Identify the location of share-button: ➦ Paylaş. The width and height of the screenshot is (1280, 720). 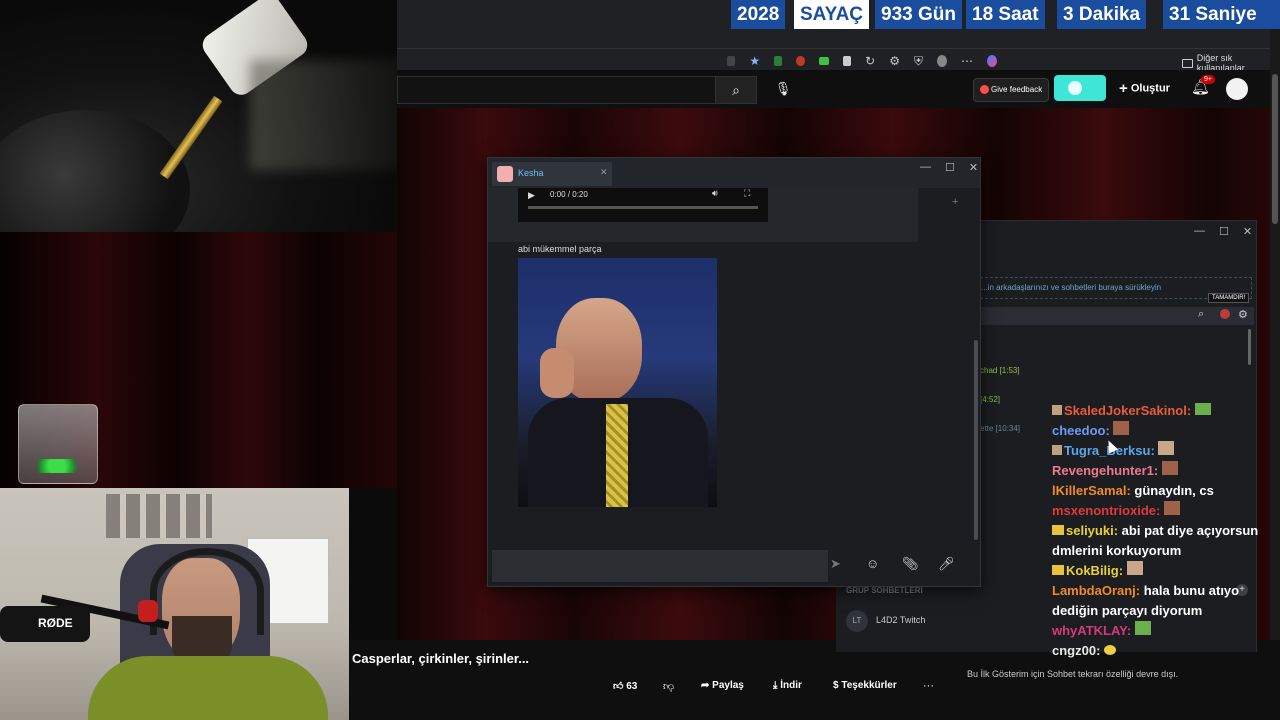
(722, 685).